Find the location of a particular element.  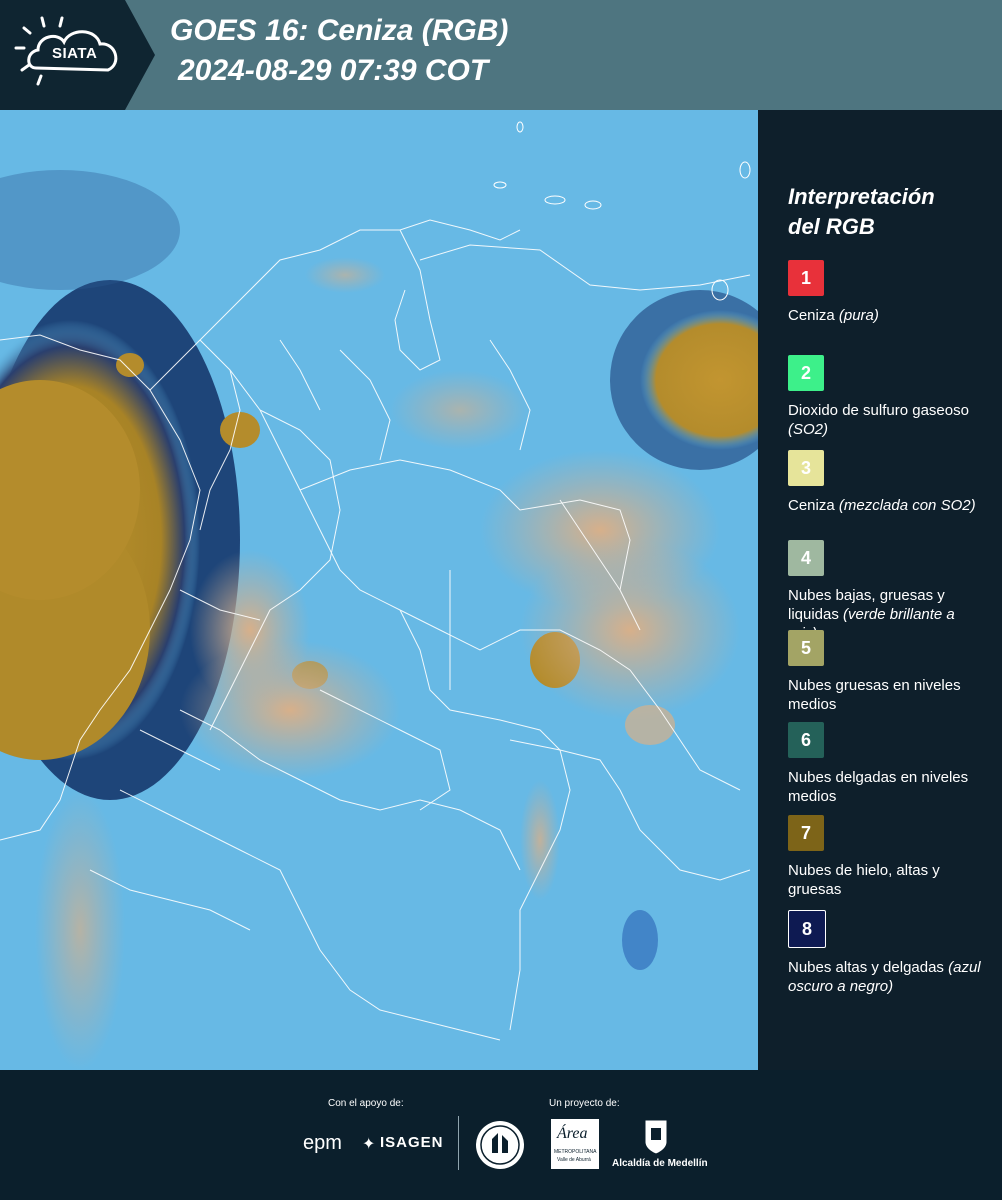

legend-item-2: 2 Dioxido de sulfuro gaseoso (SO2) is located at coordinates (888, 397).